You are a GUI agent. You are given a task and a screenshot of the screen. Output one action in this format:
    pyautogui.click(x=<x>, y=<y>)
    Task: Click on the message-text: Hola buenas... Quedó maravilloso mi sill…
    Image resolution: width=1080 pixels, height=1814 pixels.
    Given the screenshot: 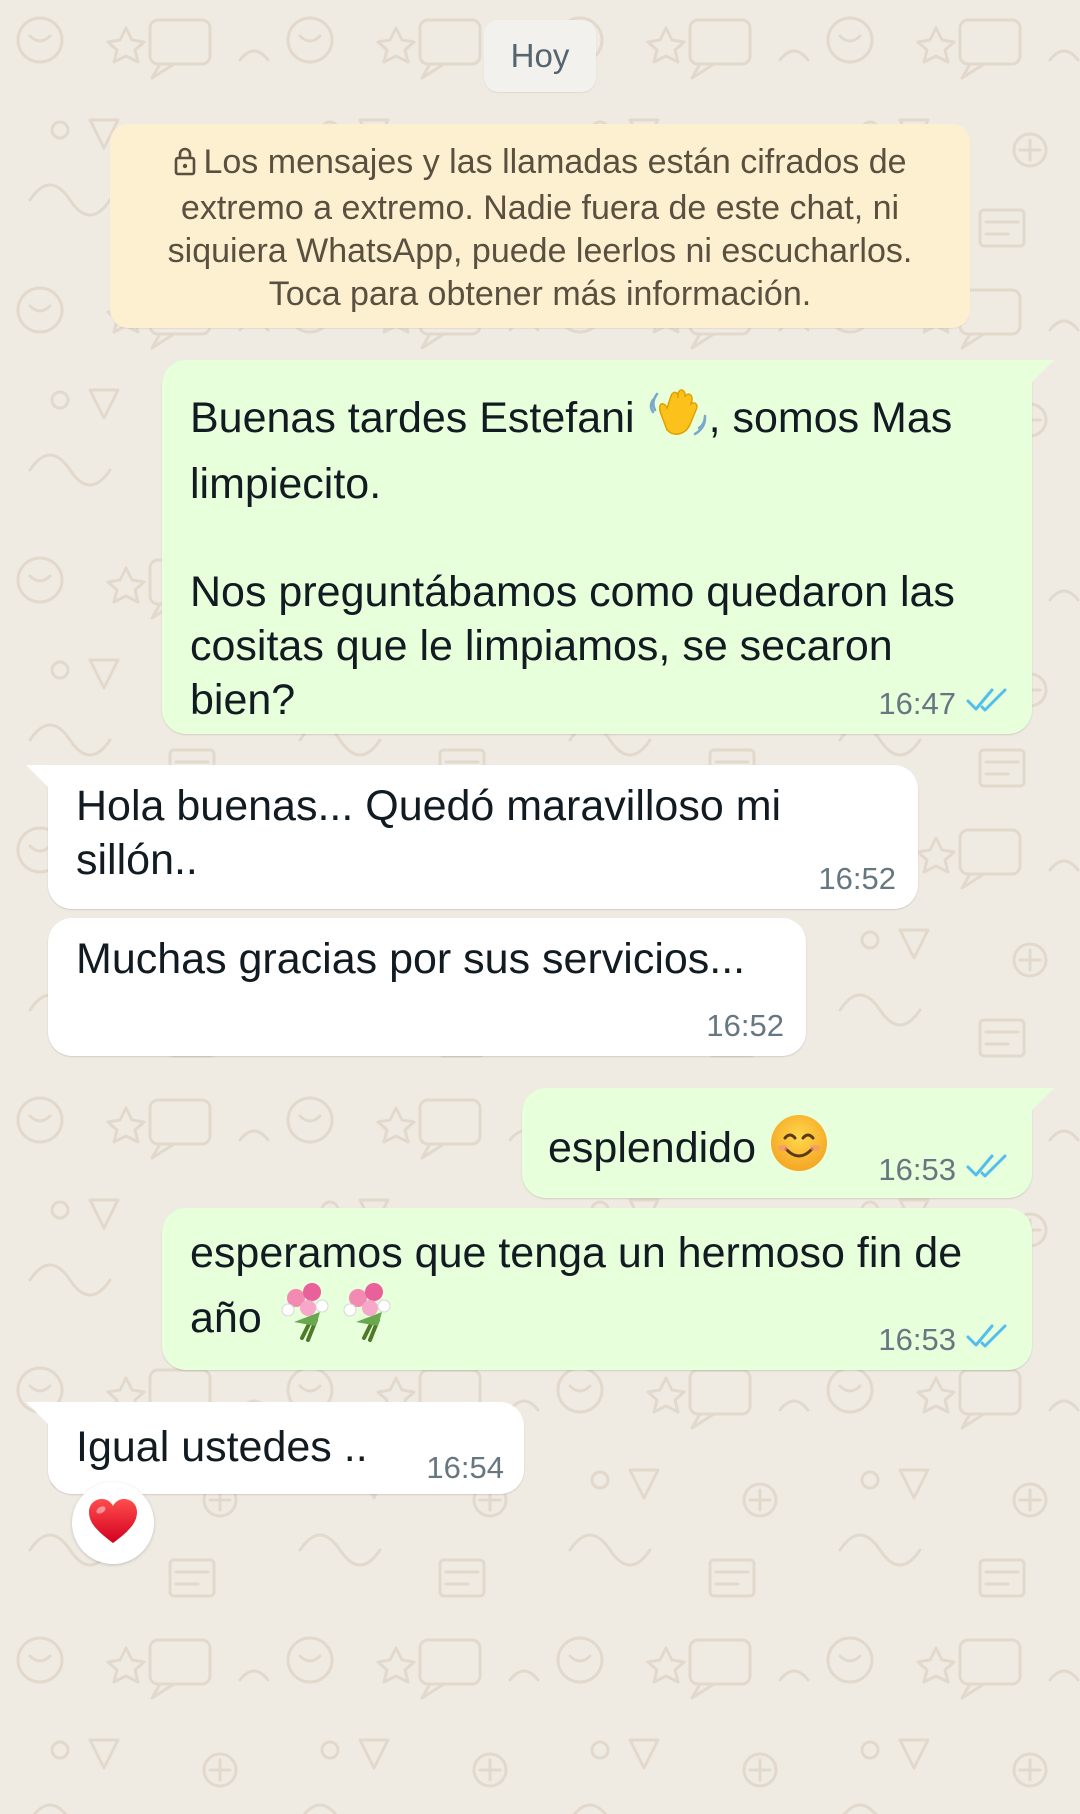 What is the action you would take?
    pyautogui.click(x=429, y=833)
    